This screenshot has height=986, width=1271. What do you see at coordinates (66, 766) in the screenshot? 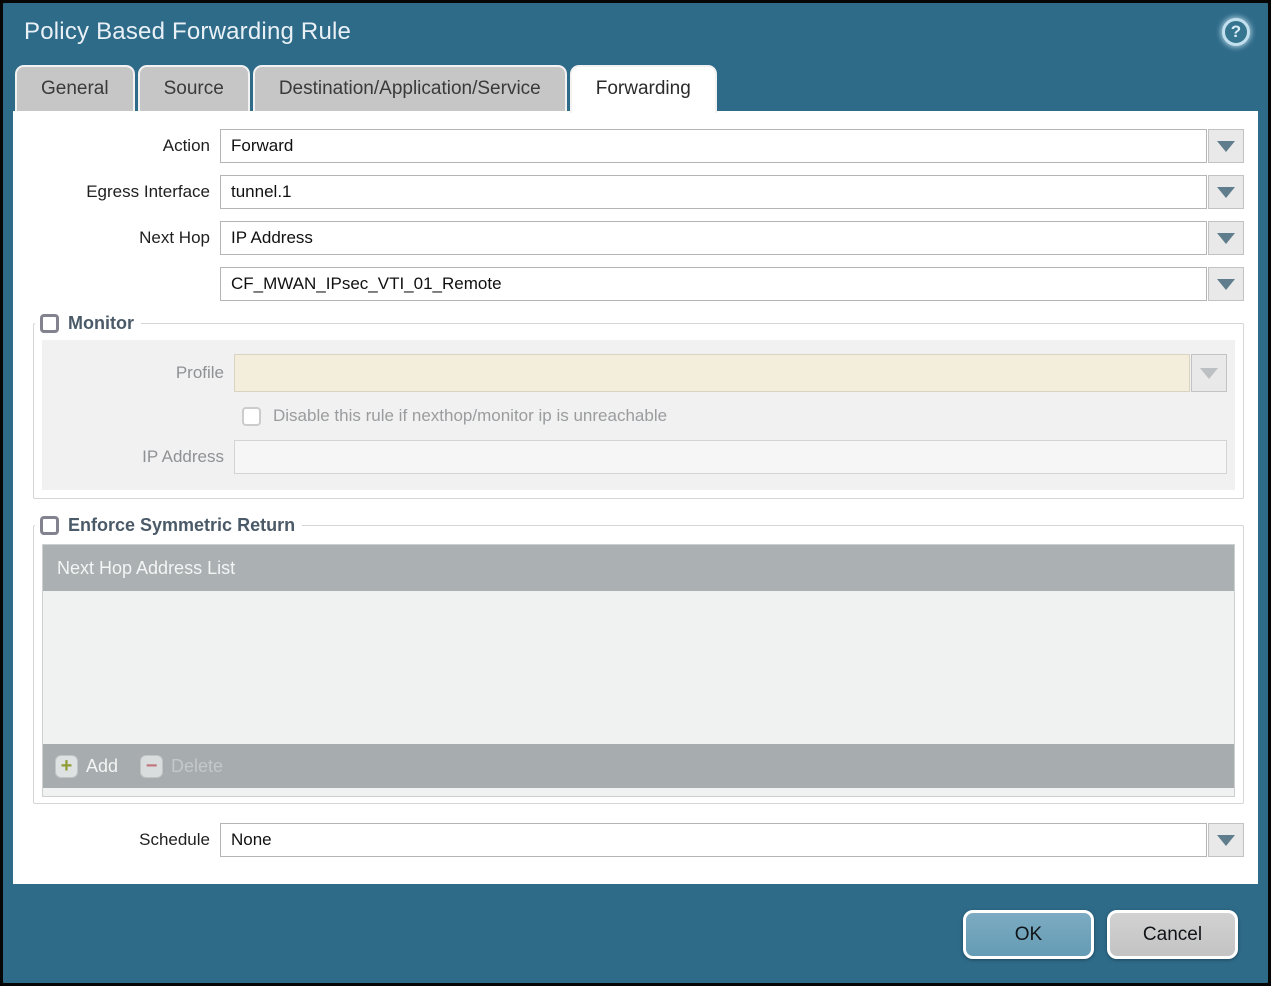
I see `plus-icon: +` at bounding box center [66, 766].